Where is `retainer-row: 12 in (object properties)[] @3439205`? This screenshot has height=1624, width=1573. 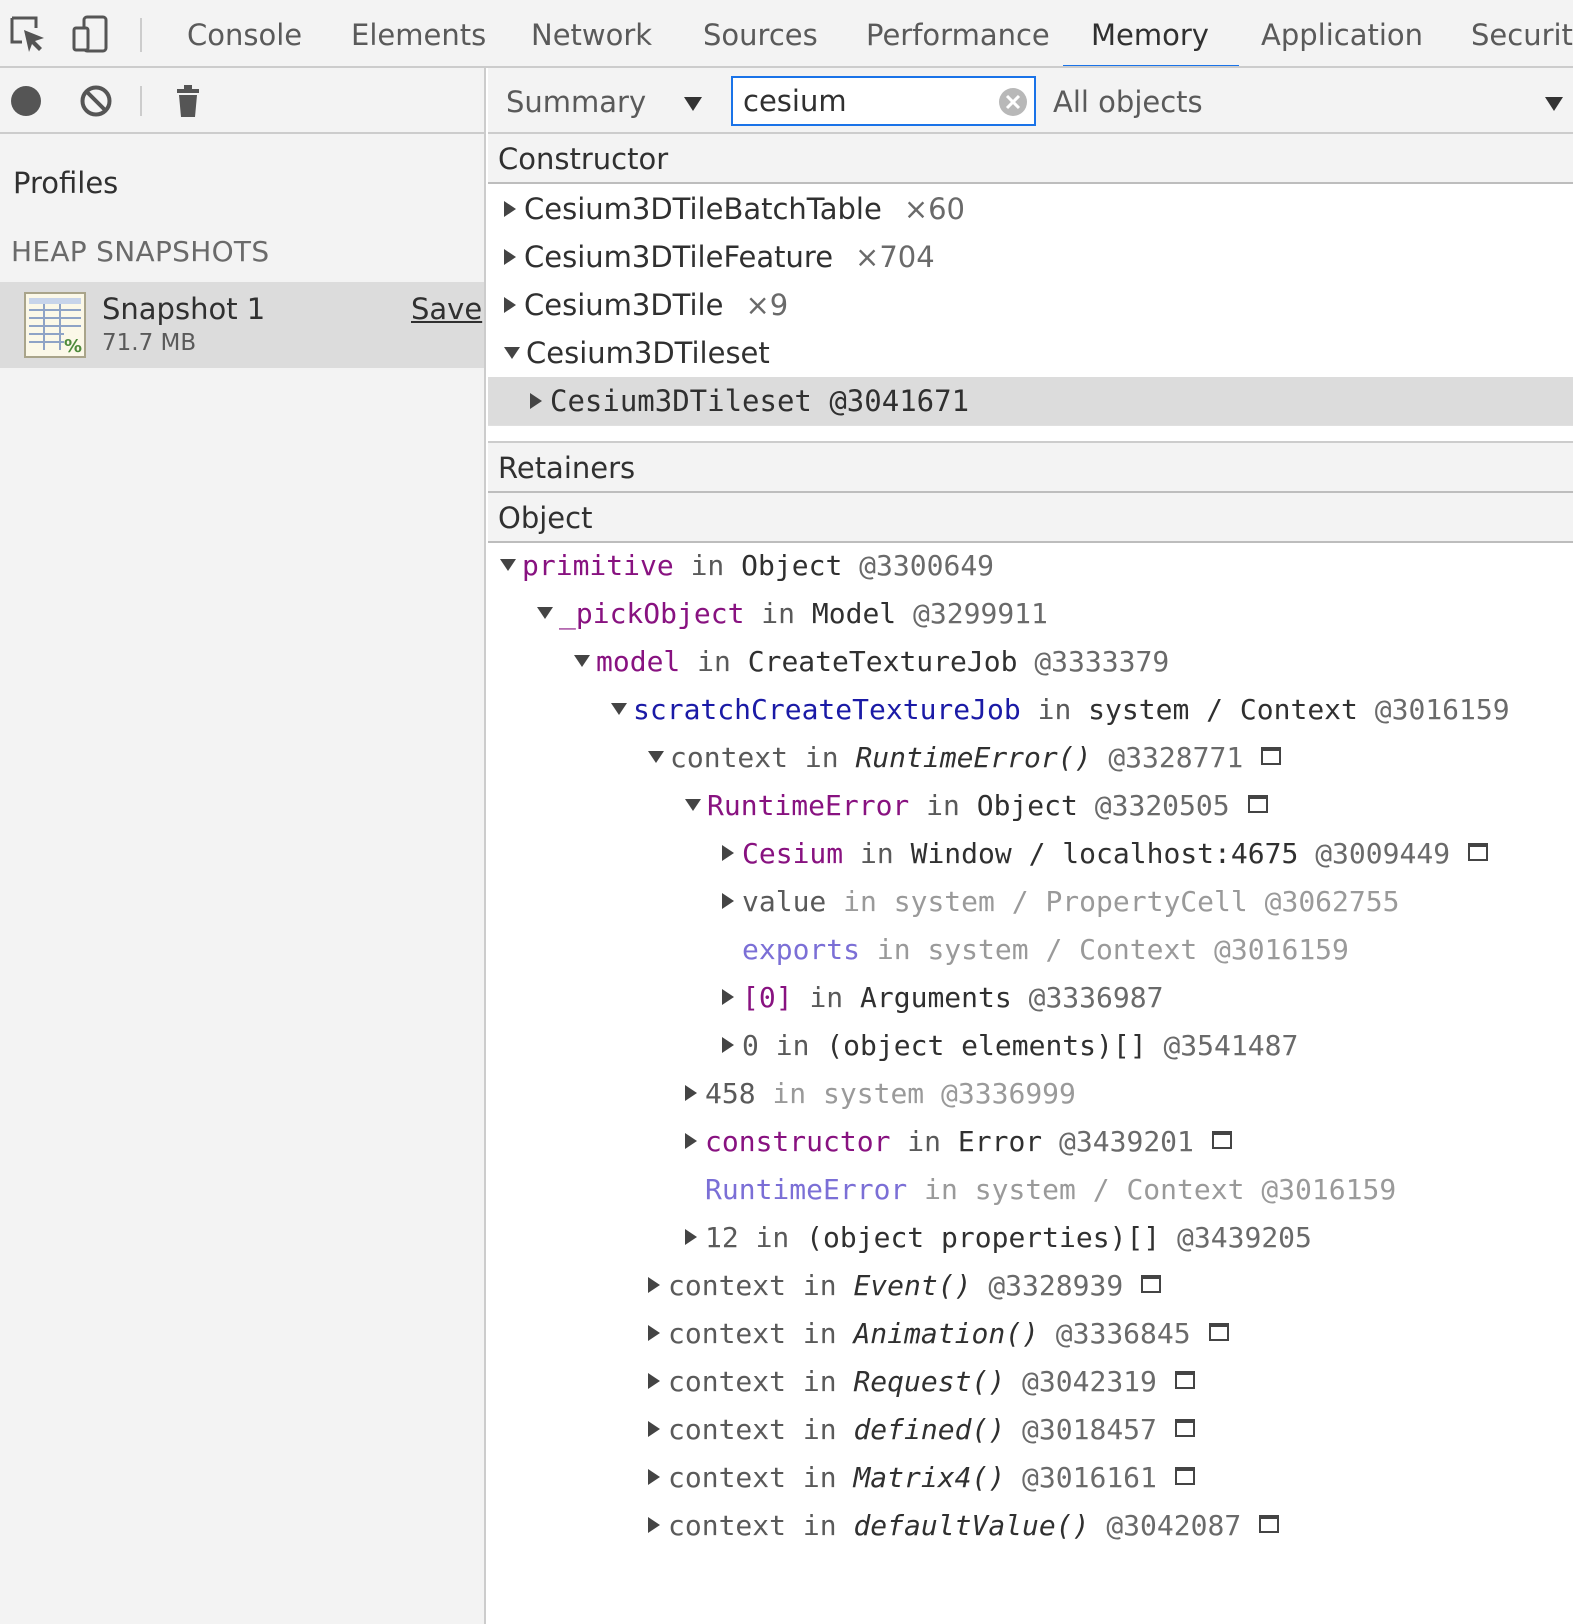
retainer-row: 12 in (object properties)[] @3439205 is located at coordinates (998, 1238).